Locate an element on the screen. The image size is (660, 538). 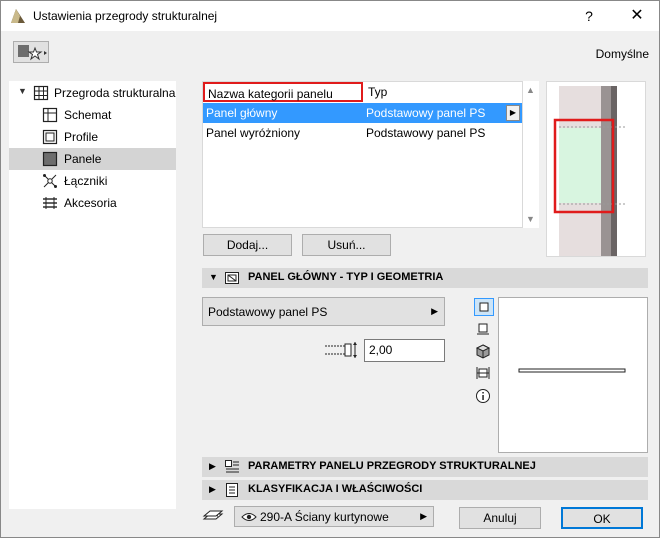
curtain-wall-preview-image is located at coordinates (590, 171).